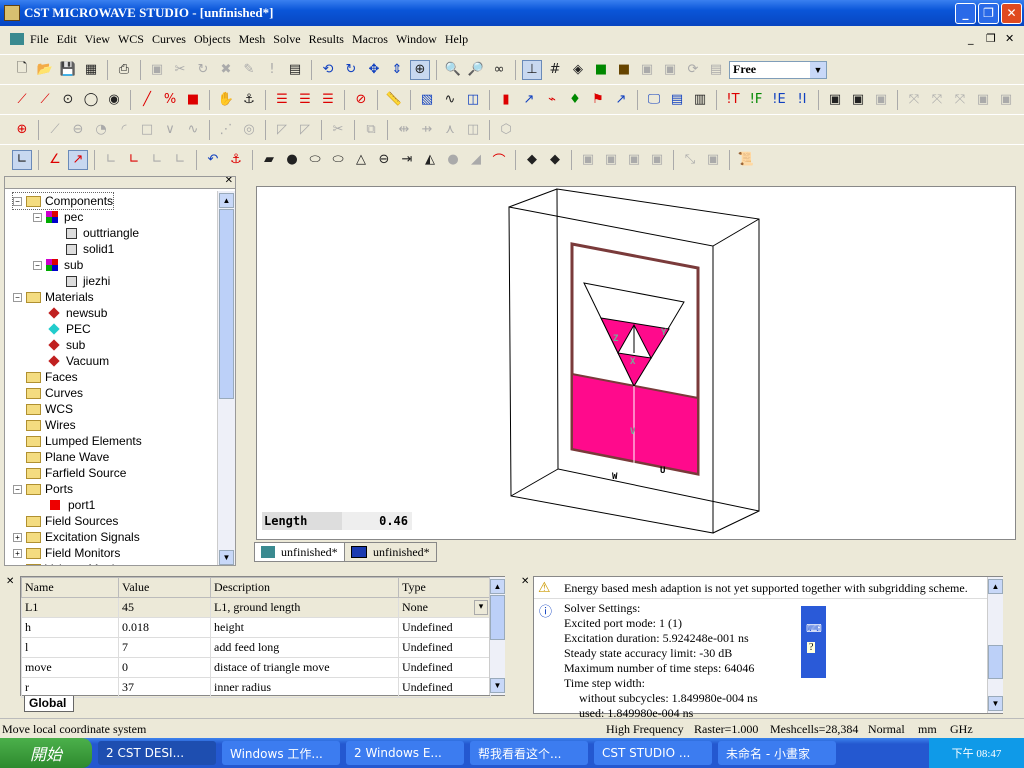 The height and width of the screenshot is (768, 1024). What do you see at coordinates (226, 100) in the screenshot?
I see `hand-icon: ✋` at bounding box center [226, 100].